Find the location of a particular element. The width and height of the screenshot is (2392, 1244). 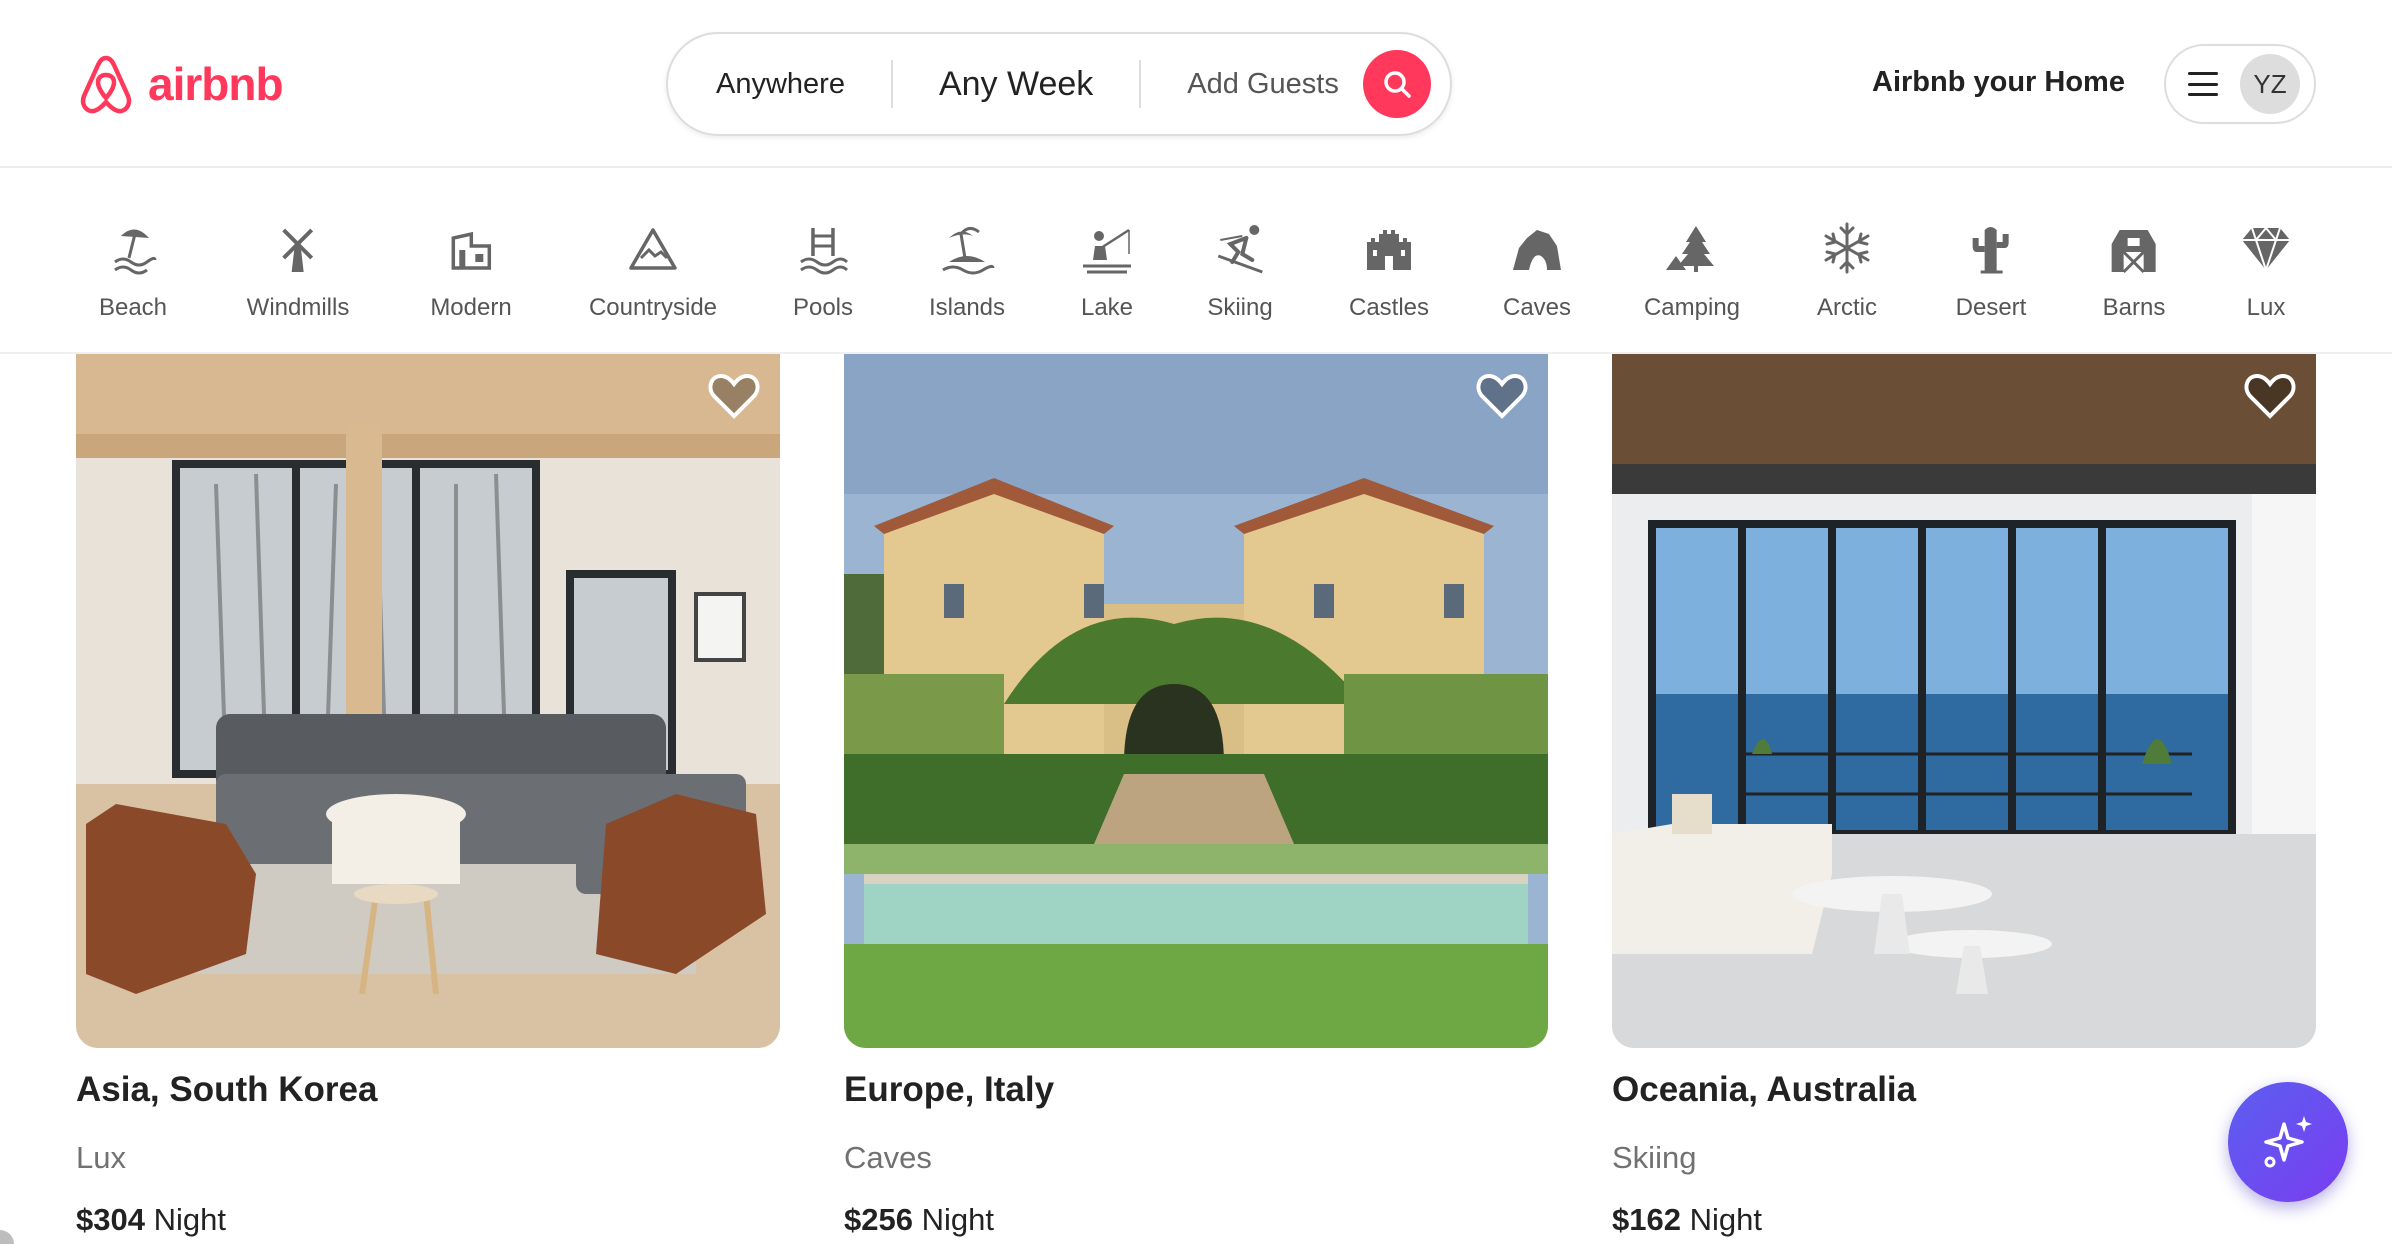

category-label: Barns is located at coordinates (2134, 307).